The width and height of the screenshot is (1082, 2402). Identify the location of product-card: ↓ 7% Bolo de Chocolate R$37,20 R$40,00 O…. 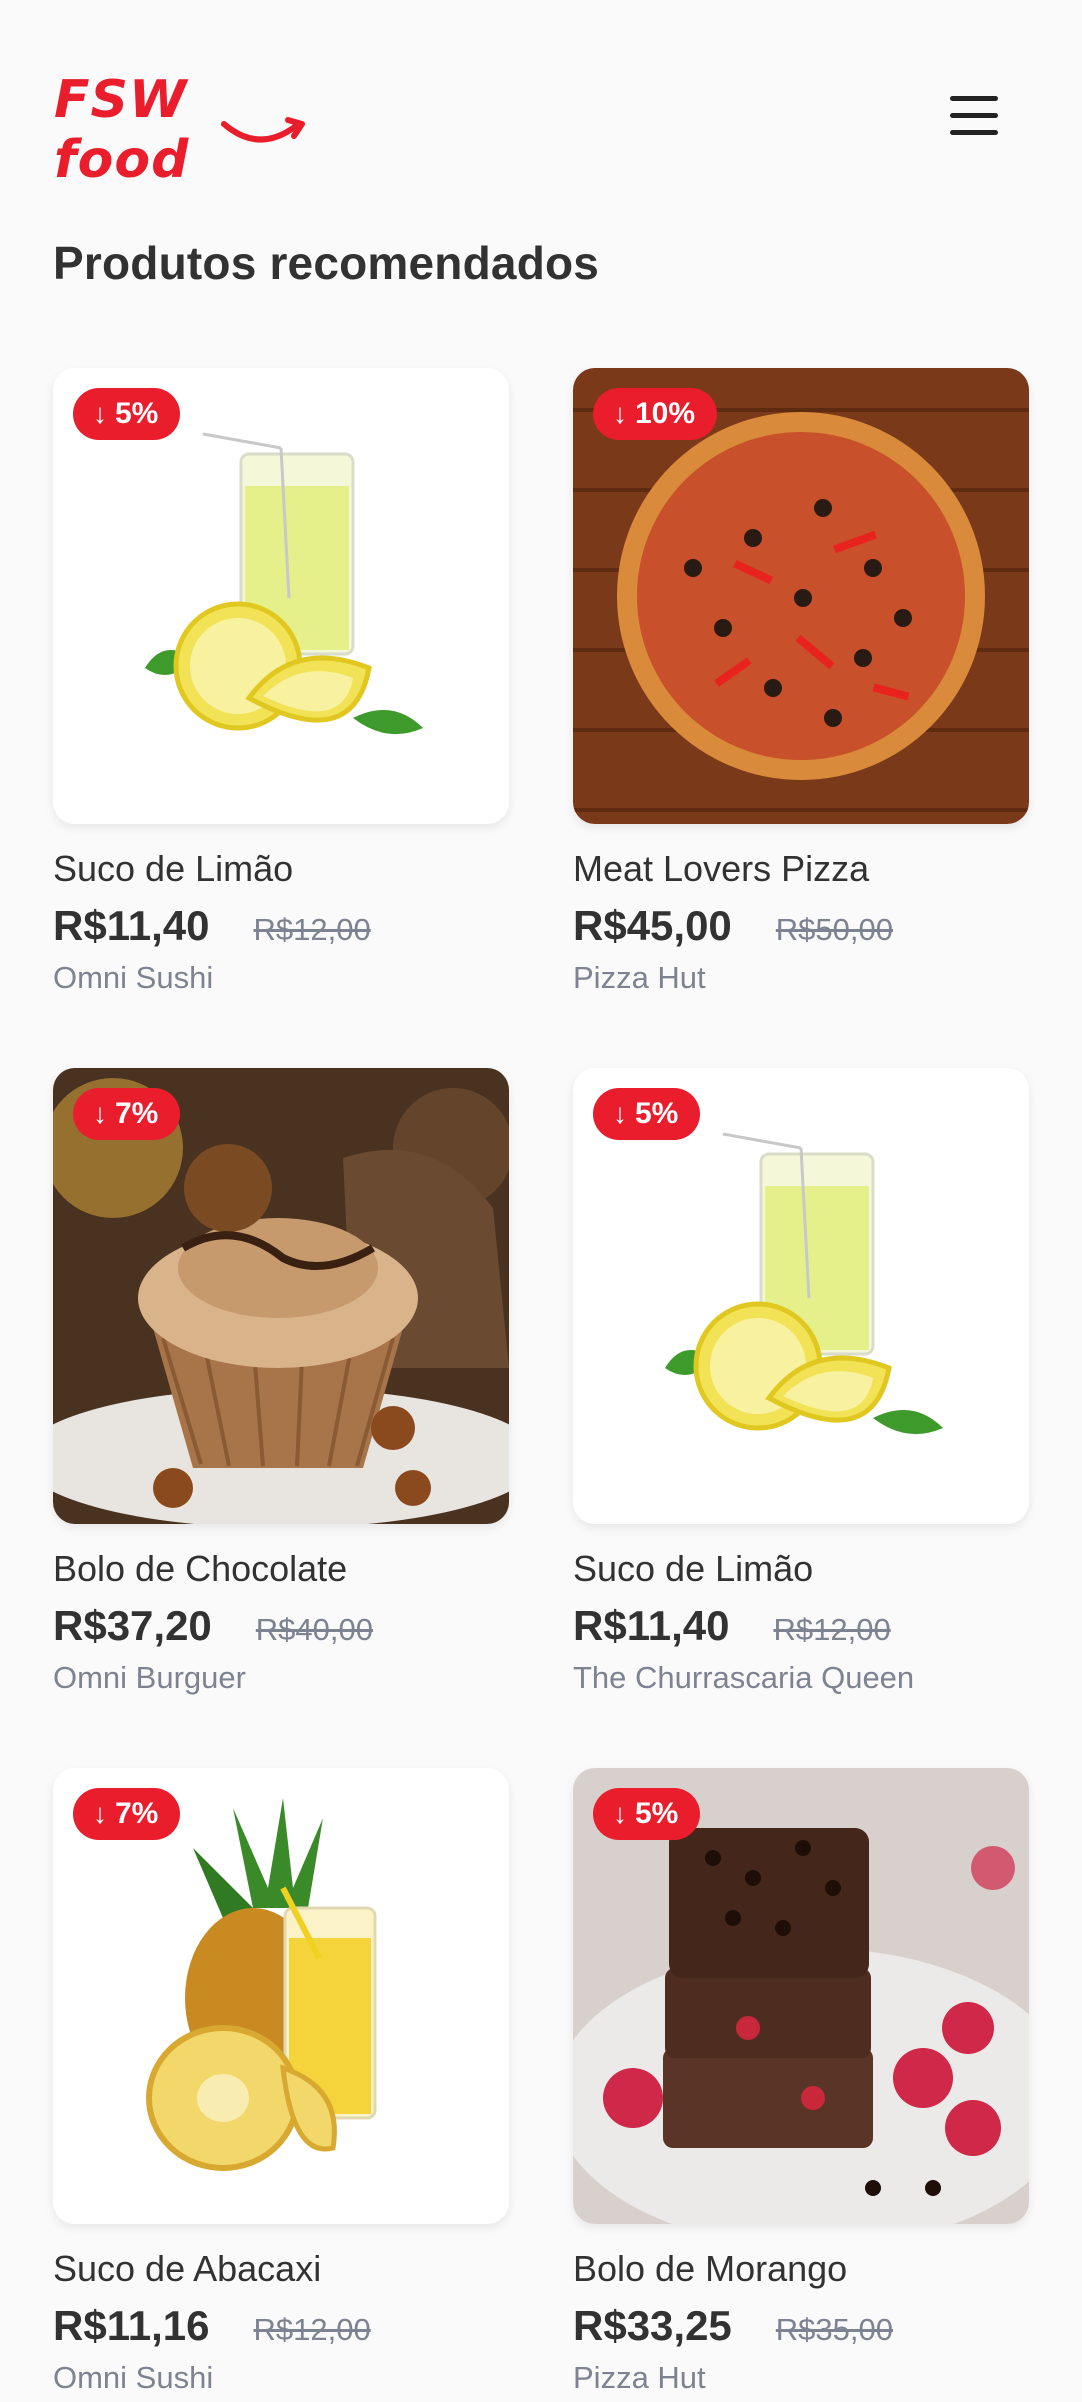
(281, 1382).